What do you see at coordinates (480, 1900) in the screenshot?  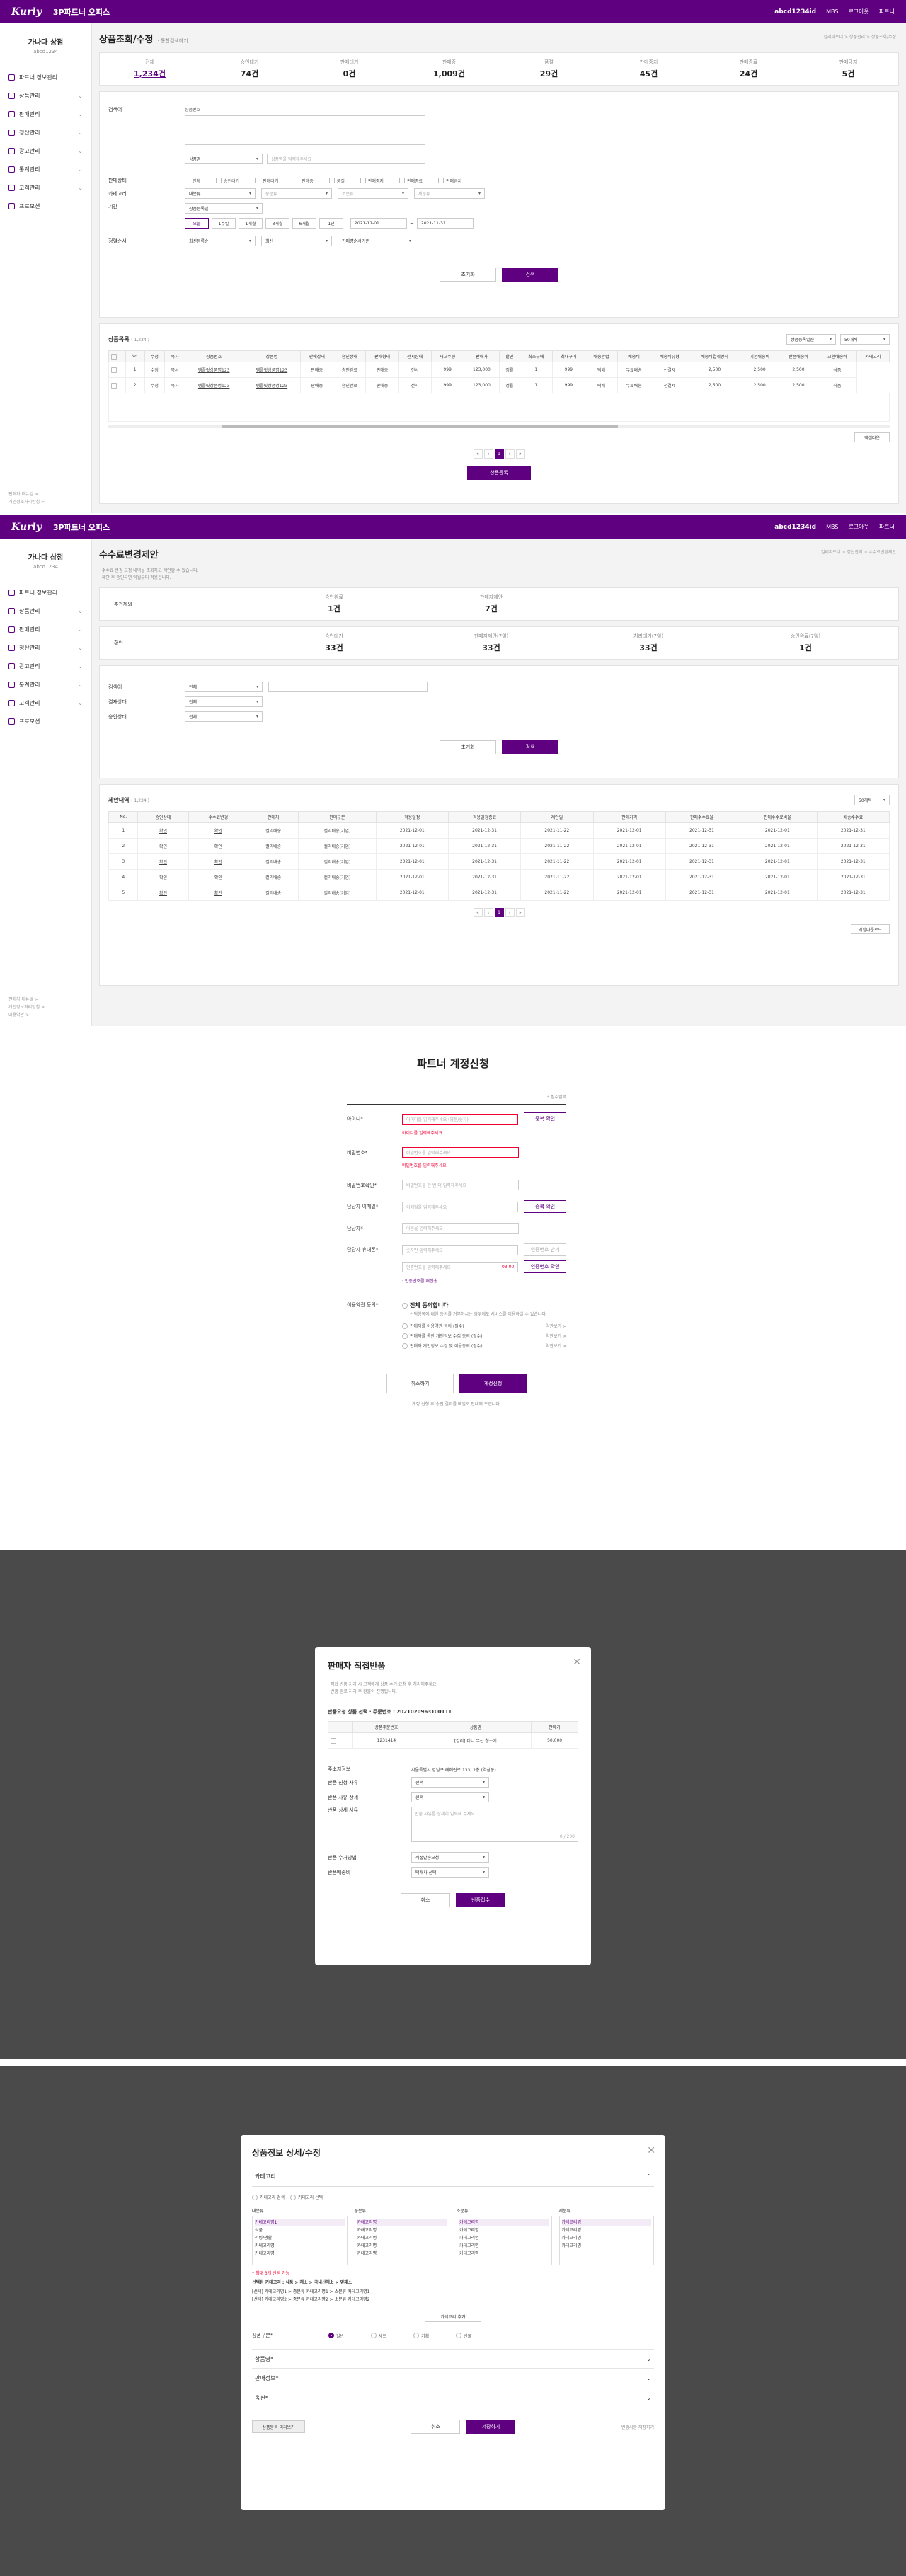 I see `submit-return-button: 반품접수` at bounding box center [480, 1900].